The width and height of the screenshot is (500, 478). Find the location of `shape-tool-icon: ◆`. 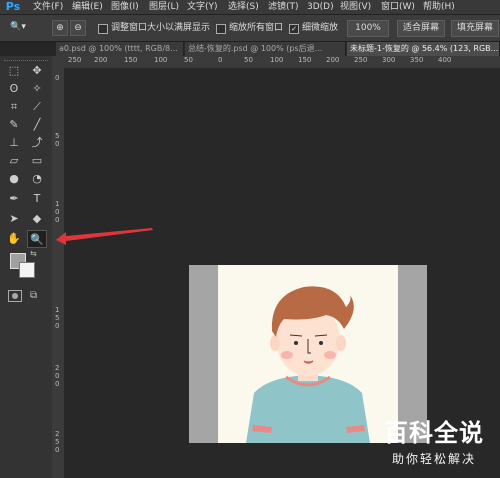

shape-tool-icon: ◆ is located at coordinates (37, 219).